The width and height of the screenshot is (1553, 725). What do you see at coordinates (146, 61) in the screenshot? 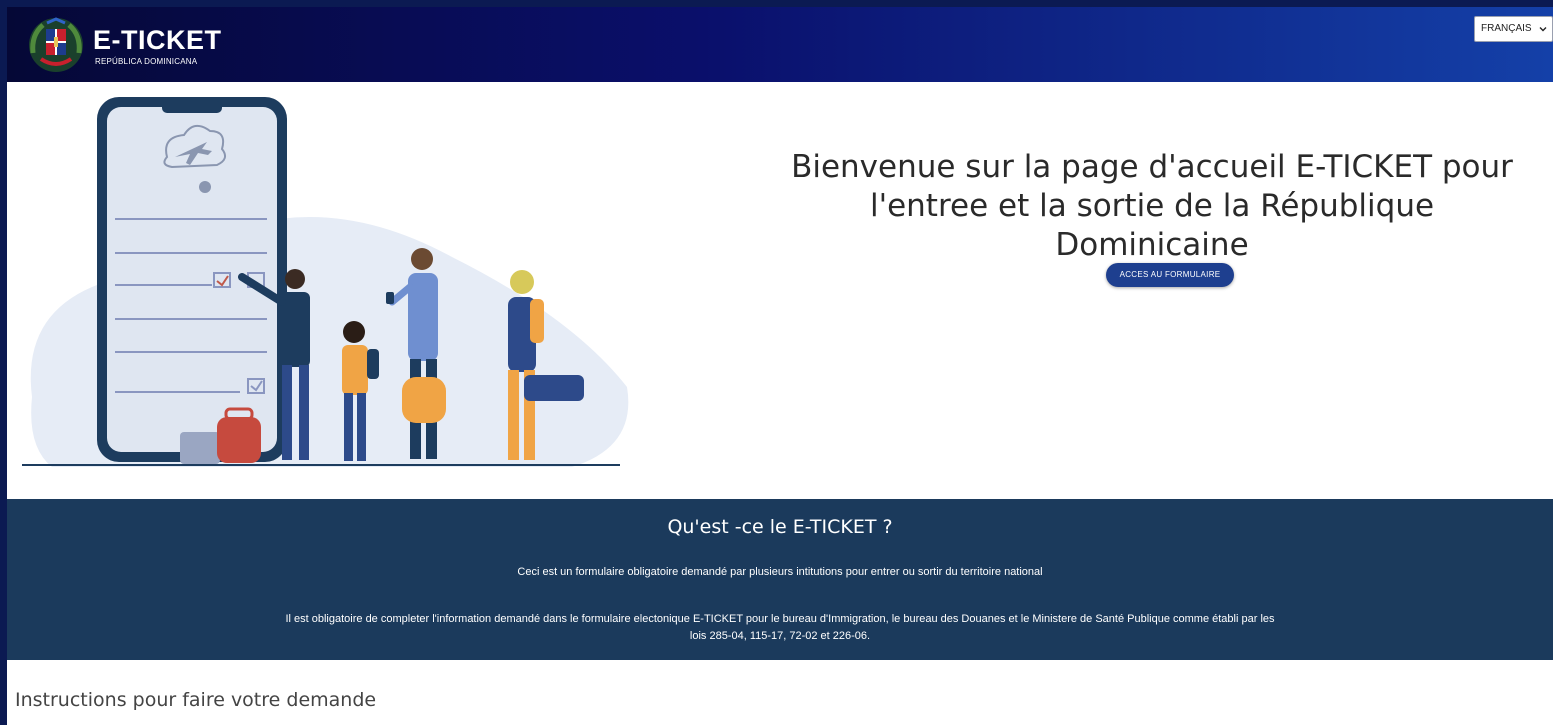
I see `brand-subtitle: REPÚBLICA DOMINICANA` at bounding box center [146, 61].